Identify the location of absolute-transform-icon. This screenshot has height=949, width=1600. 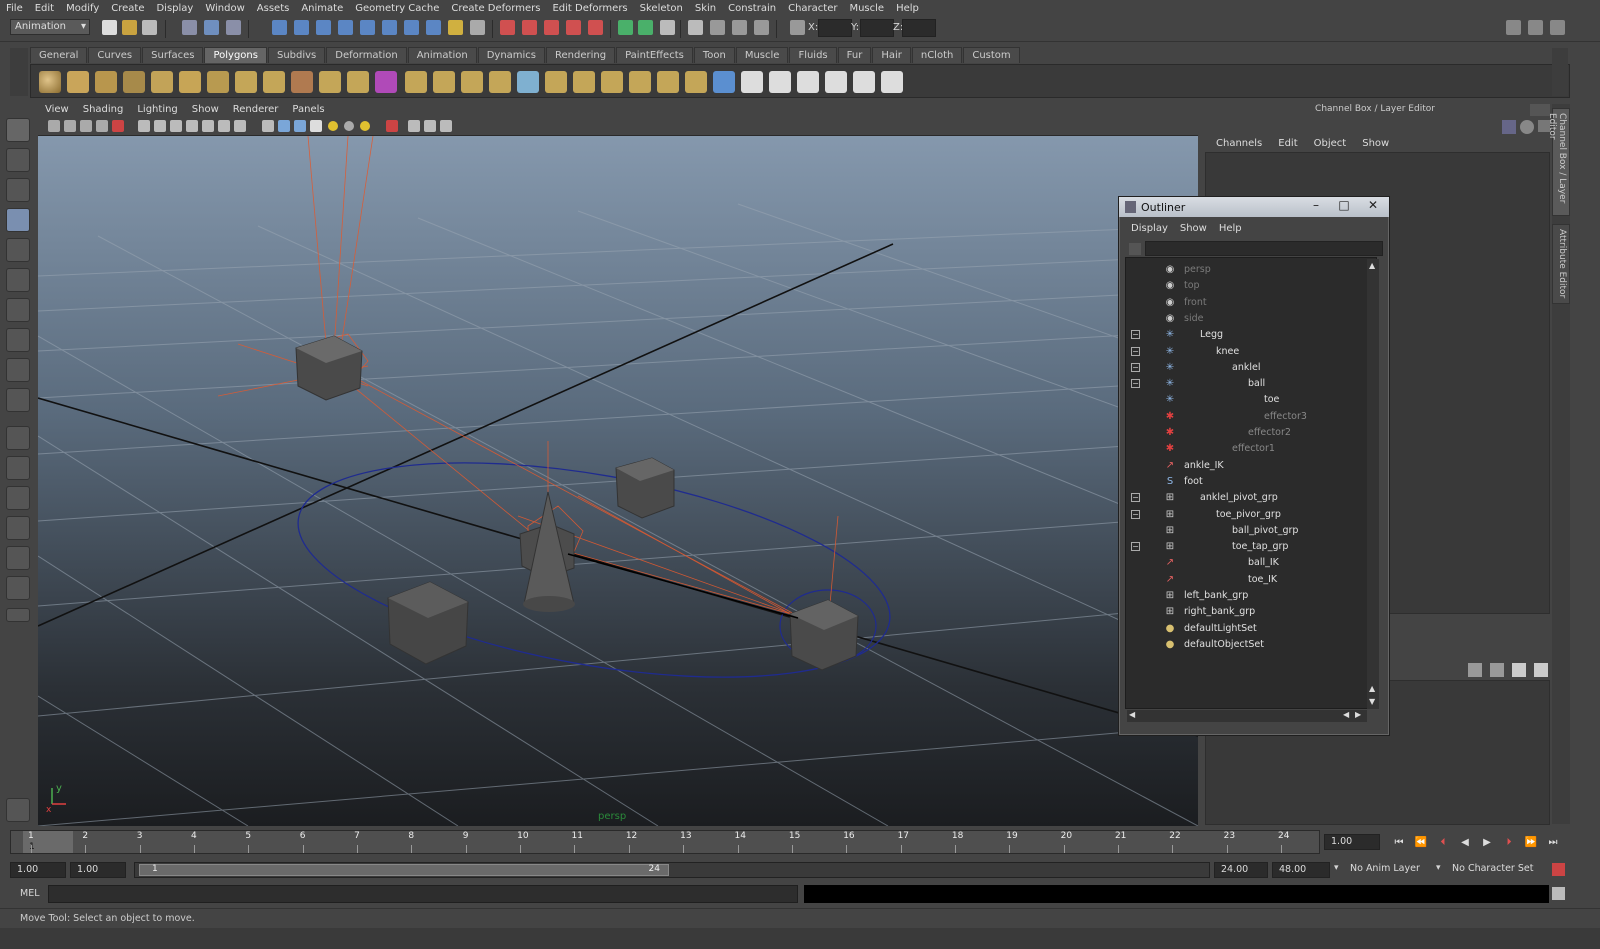
(797, 27).